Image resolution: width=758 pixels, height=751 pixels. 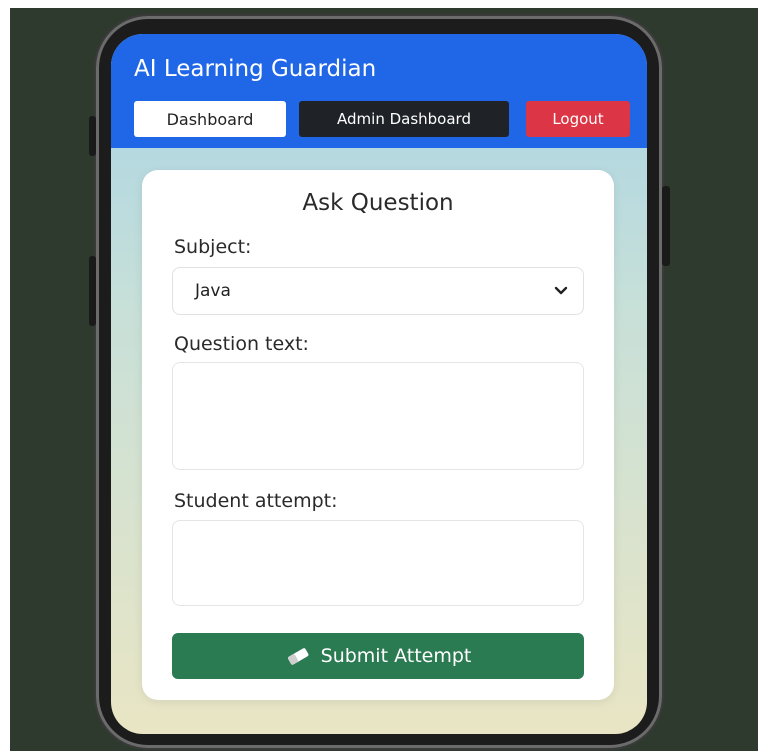 What do you see at coordinates (256, 501) in the screenshot?
I see `student-attempt-label: Student attempt:` at bounding box center [256, 501].